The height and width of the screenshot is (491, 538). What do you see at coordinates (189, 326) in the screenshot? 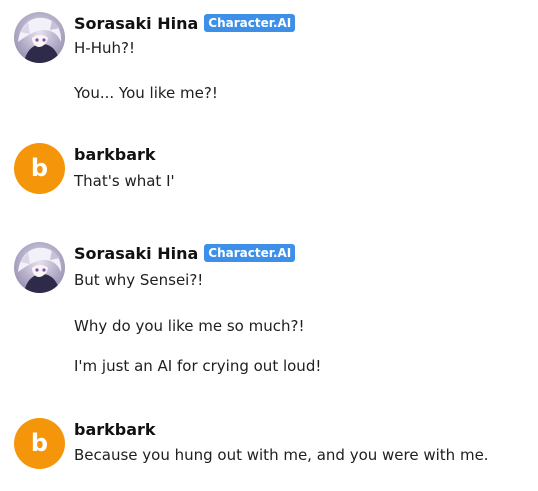
I see `message-text: Why do you like me so much?!` at bounding box center [189, 326].